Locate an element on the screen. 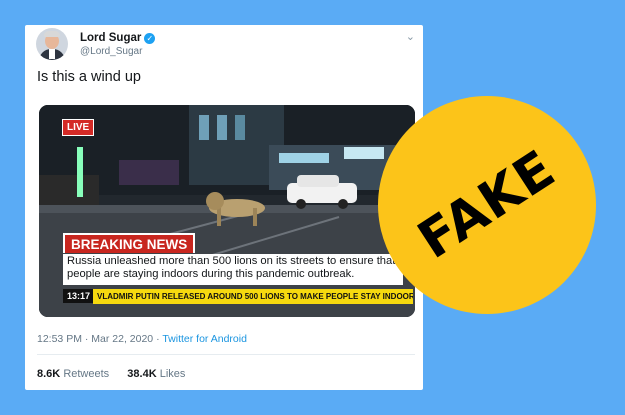  likes-count: 38.4K is located at coordinates (142, 374).